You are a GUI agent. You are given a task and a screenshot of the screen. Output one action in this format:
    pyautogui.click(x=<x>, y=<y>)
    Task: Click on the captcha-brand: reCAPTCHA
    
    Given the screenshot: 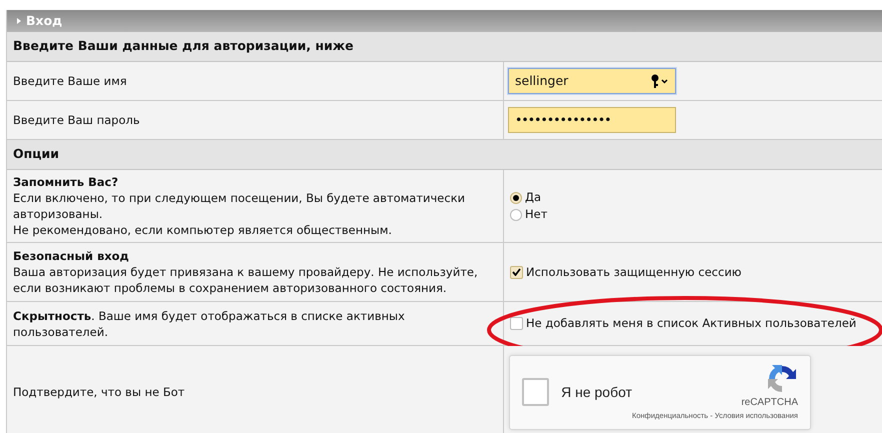 What is the action you would take?
    pyautogui.click(x=769, y=403)
    